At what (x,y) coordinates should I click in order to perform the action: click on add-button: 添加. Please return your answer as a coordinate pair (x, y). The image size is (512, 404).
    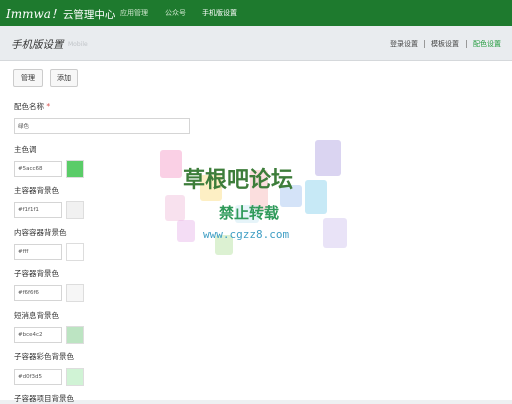
    Looking at the image, I should click on (64, 78).